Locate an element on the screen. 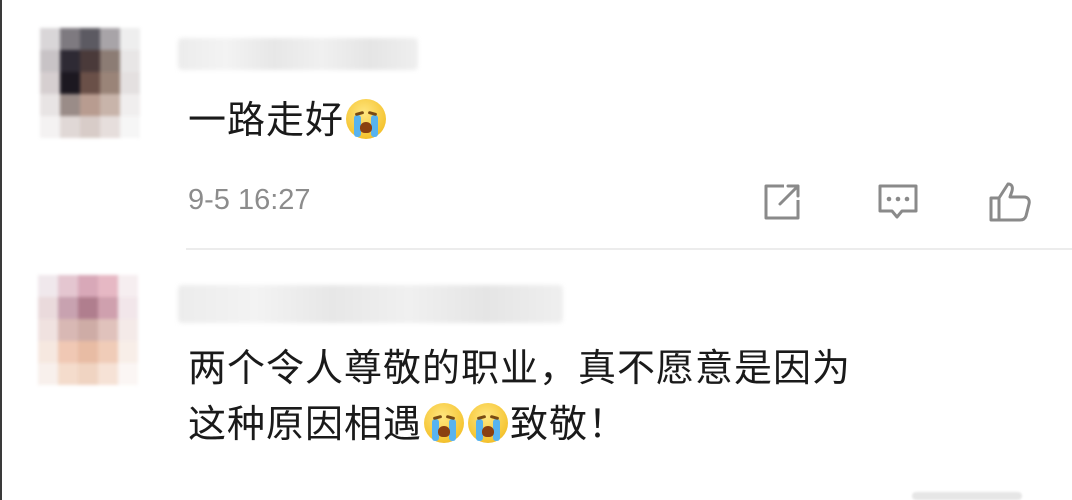 This screenshot has width=1072, height=500. comment-text-segment: 这种原因相遇 is located at coordinates (305, 424).